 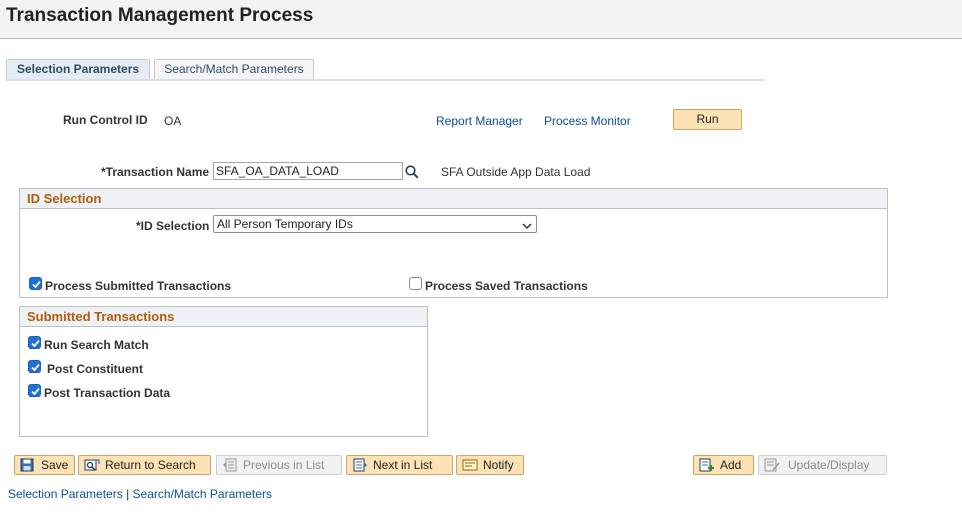 I want to click on return-to-search-button: Return to Search, so click(x=144, y=465).